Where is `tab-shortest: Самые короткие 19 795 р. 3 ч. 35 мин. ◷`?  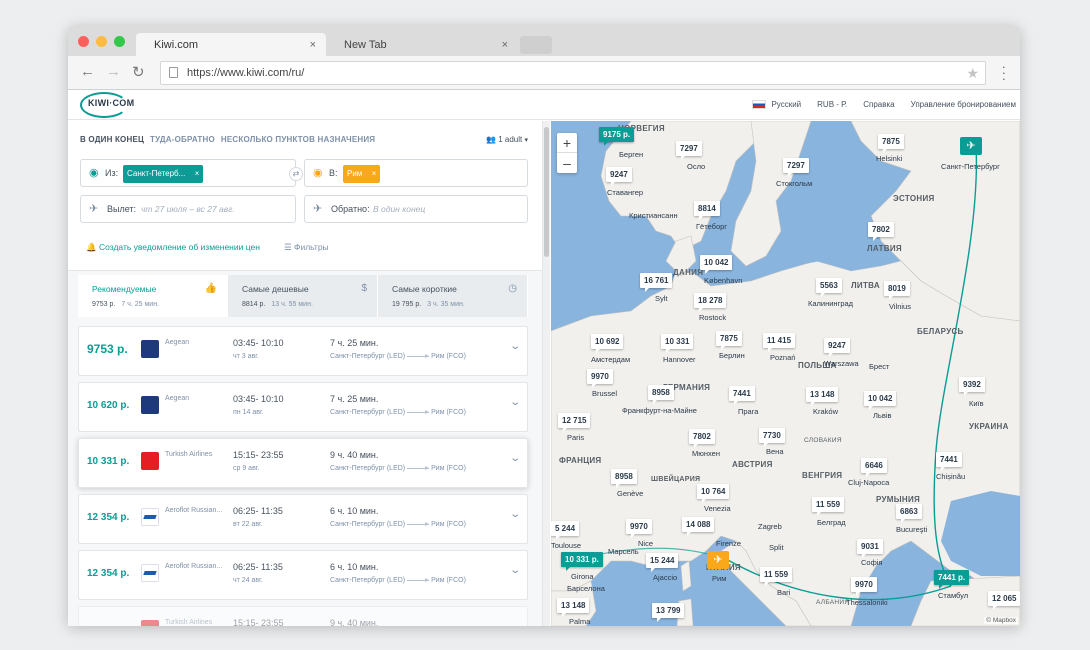
tab-shortest: Самые короткие 19 795 р. 3 ч. 35 мин. ◷ is located at coordinates (453, 296).